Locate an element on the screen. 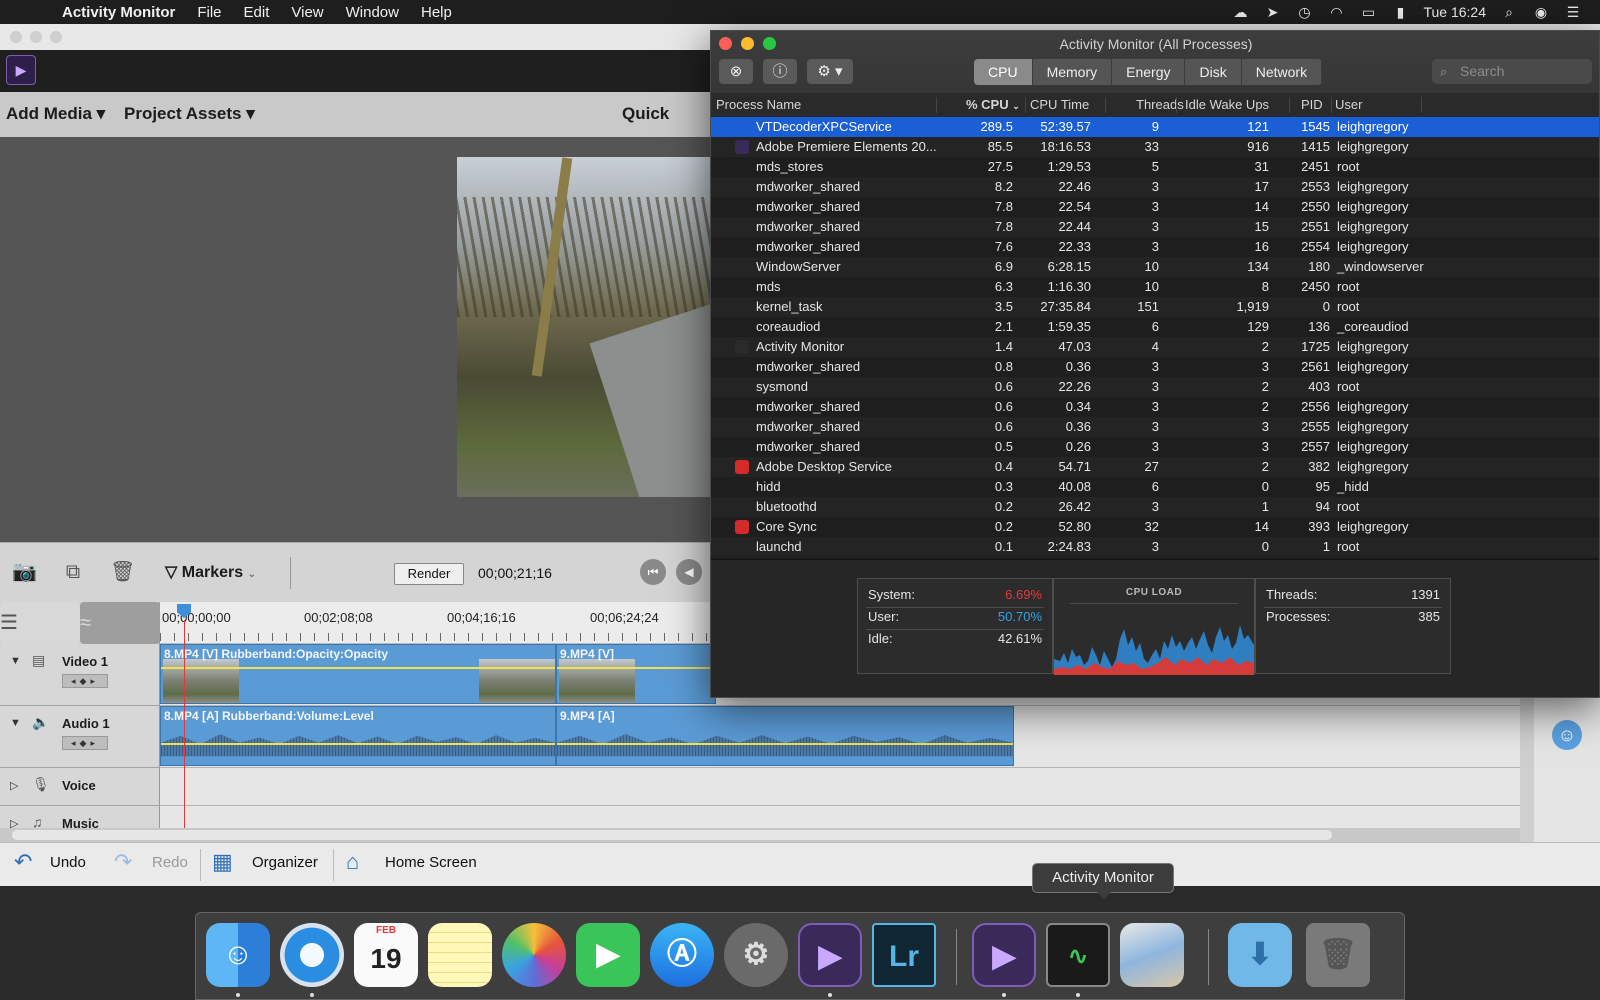  col-user: User is located at coordinates (1348, 104).